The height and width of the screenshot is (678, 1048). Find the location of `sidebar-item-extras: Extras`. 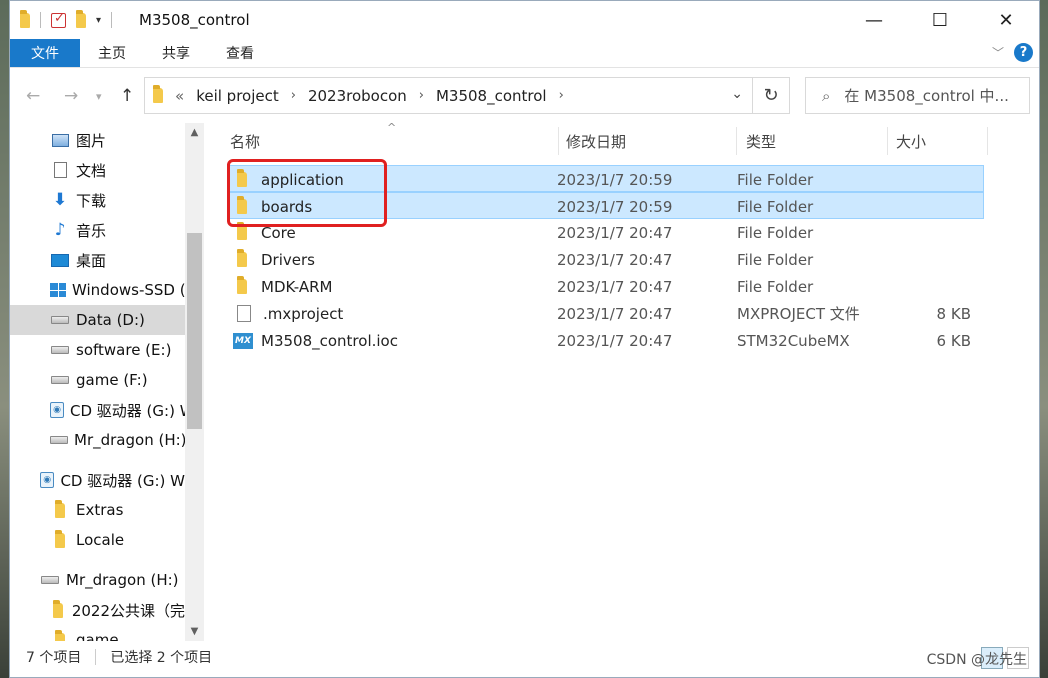

sidebar-item-extras: Extras is located at coordinates (127, 510).